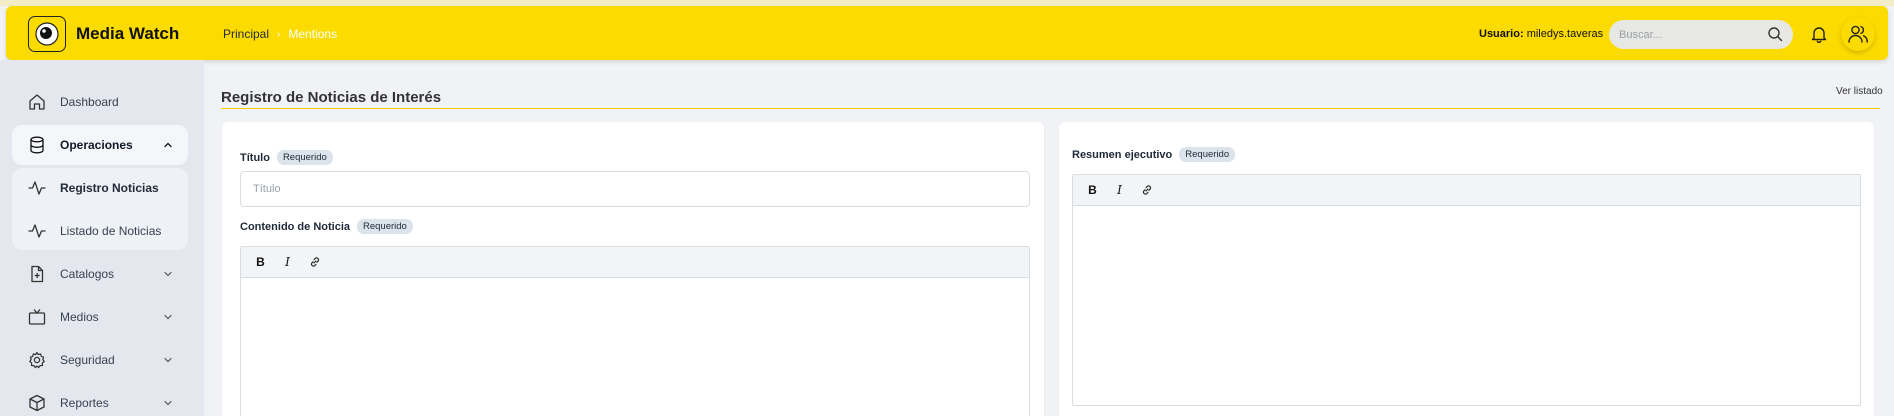 The width and height of the screenshot is (1894, 416). Describe the element at coordinates (1122, 154) in the screenshot. I see `summary-label: Resumen ejecutivo` at that location.